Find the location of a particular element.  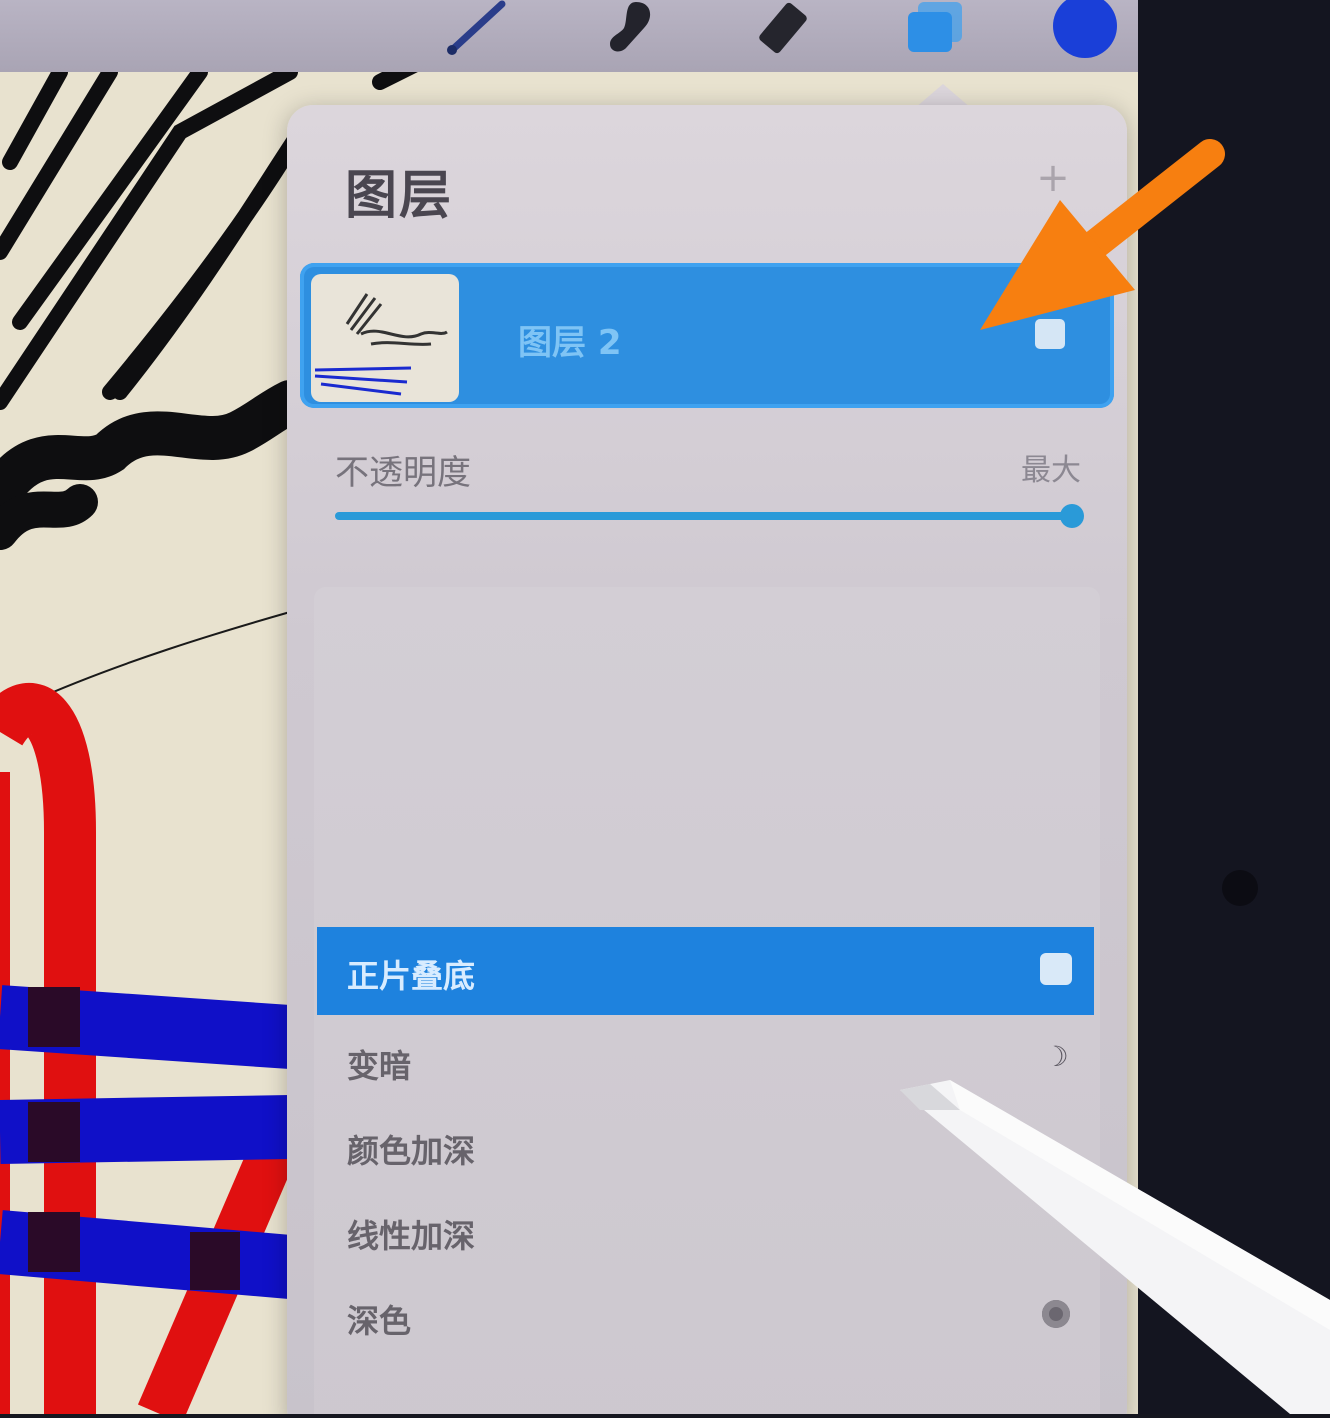

top-toolbar is located at coordinates (569, 36).